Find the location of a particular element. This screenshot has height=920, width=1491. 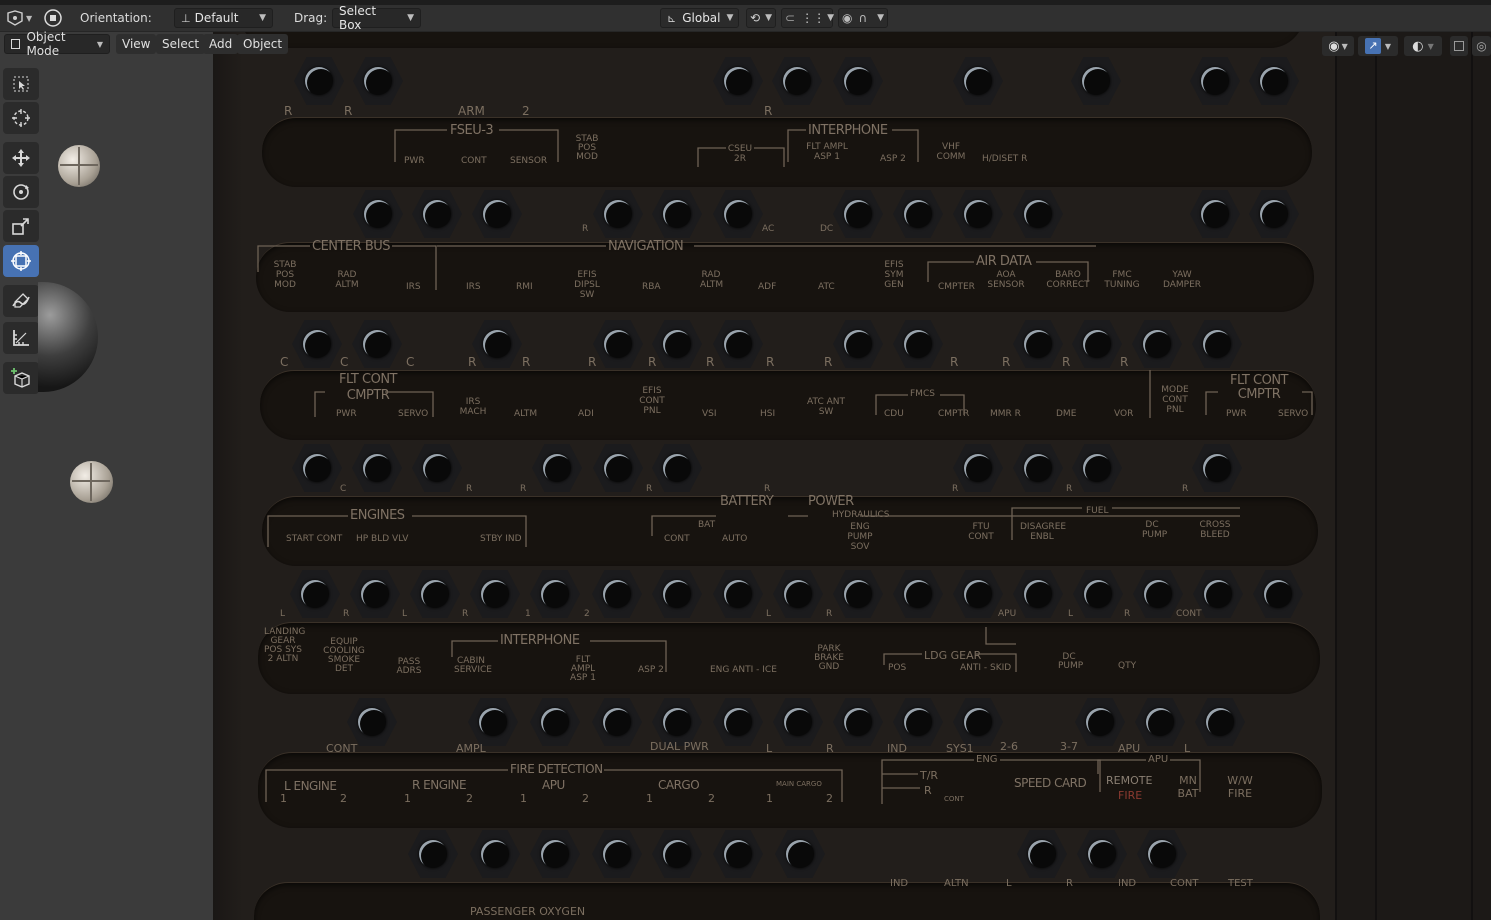

cursor-icon is located at coordinates (21, 118).